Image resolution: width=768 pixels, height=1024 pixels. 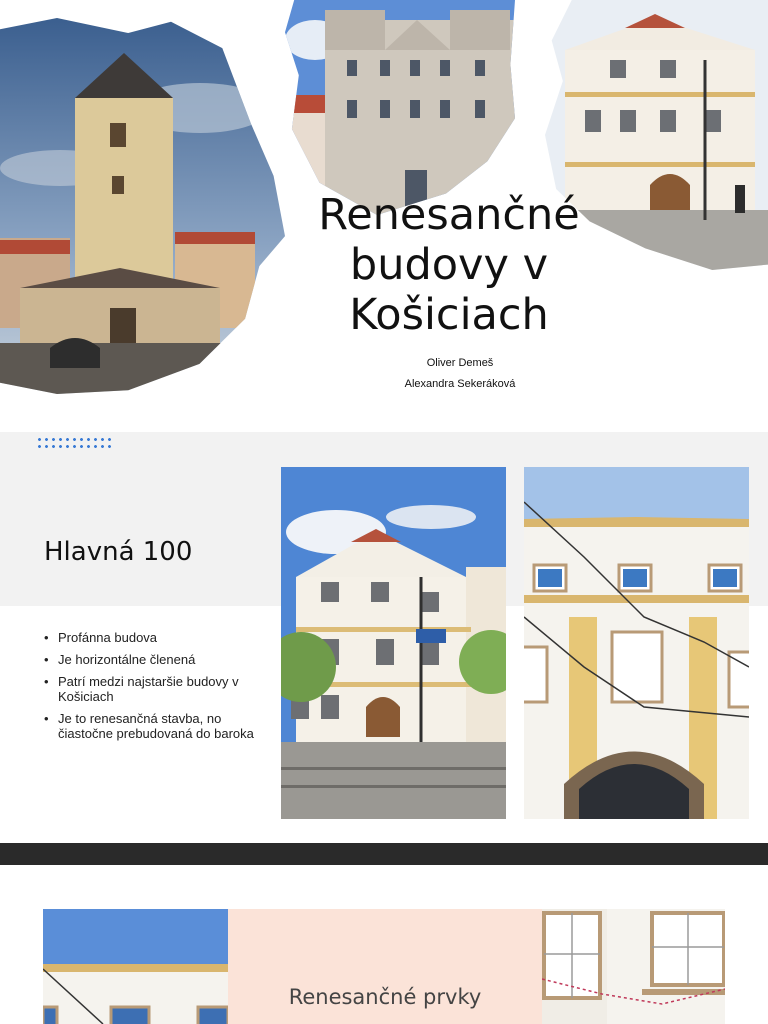 I want to click on presentation-title: Renesančné budovy v Košiciach, so click(x=449, y=265).